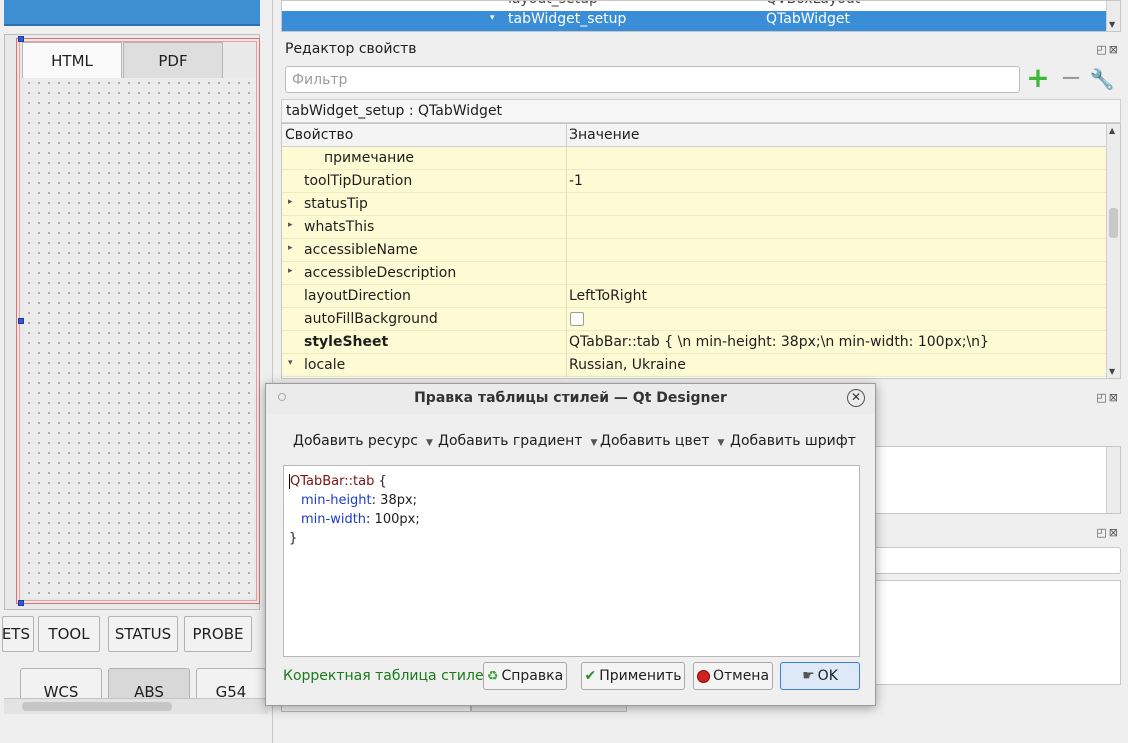  What do you see at coordinates (140, 338) in the screenshot?
I see `tab-page-grid` at bounding box center [140, 338].